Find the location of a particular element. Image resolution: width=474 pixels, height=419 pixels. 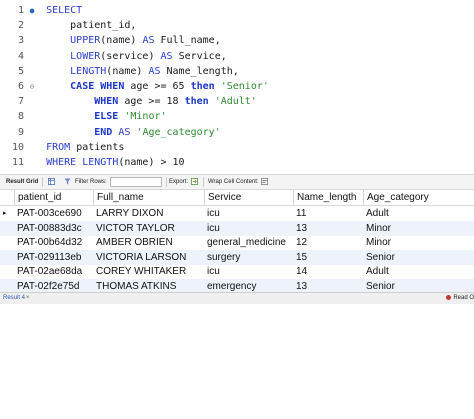

line-number: 11 is located at coordinates (17, 162).